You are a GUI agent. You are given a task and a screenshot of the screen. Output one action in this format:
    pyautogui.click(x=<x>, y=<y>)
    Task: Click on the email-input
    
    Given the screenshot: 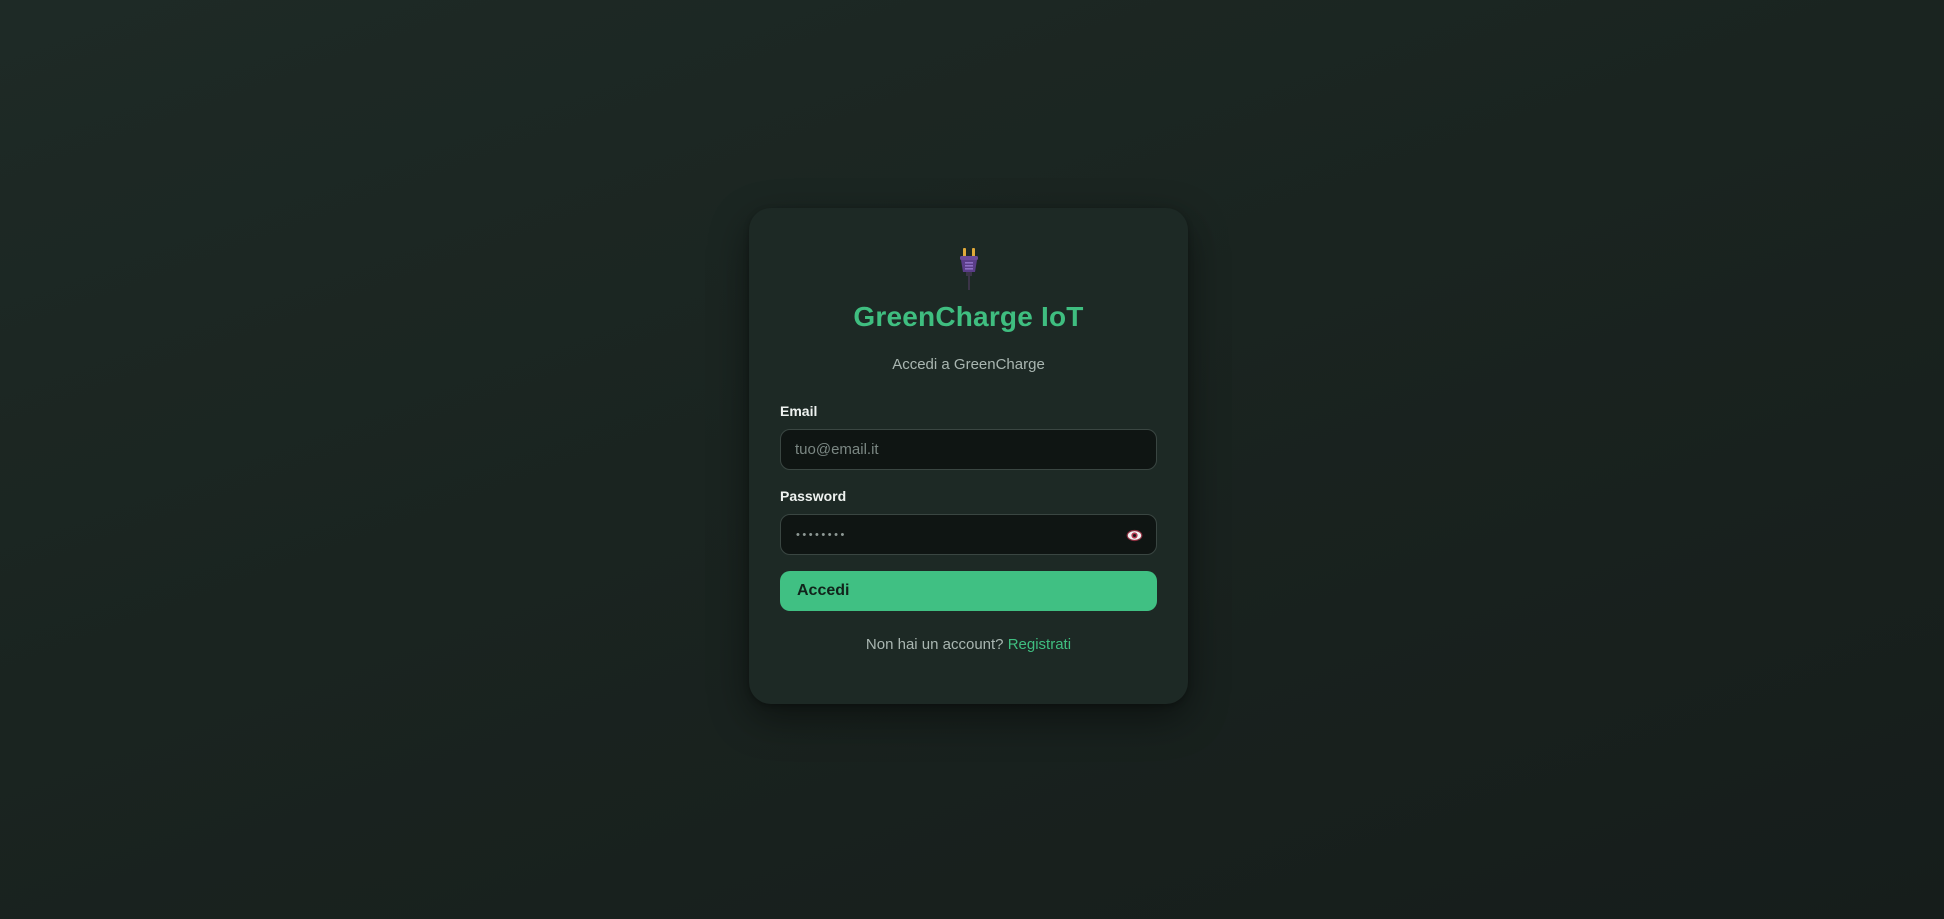 What is the action you would take?
    pyautogui.click(x=968, y=449)
    